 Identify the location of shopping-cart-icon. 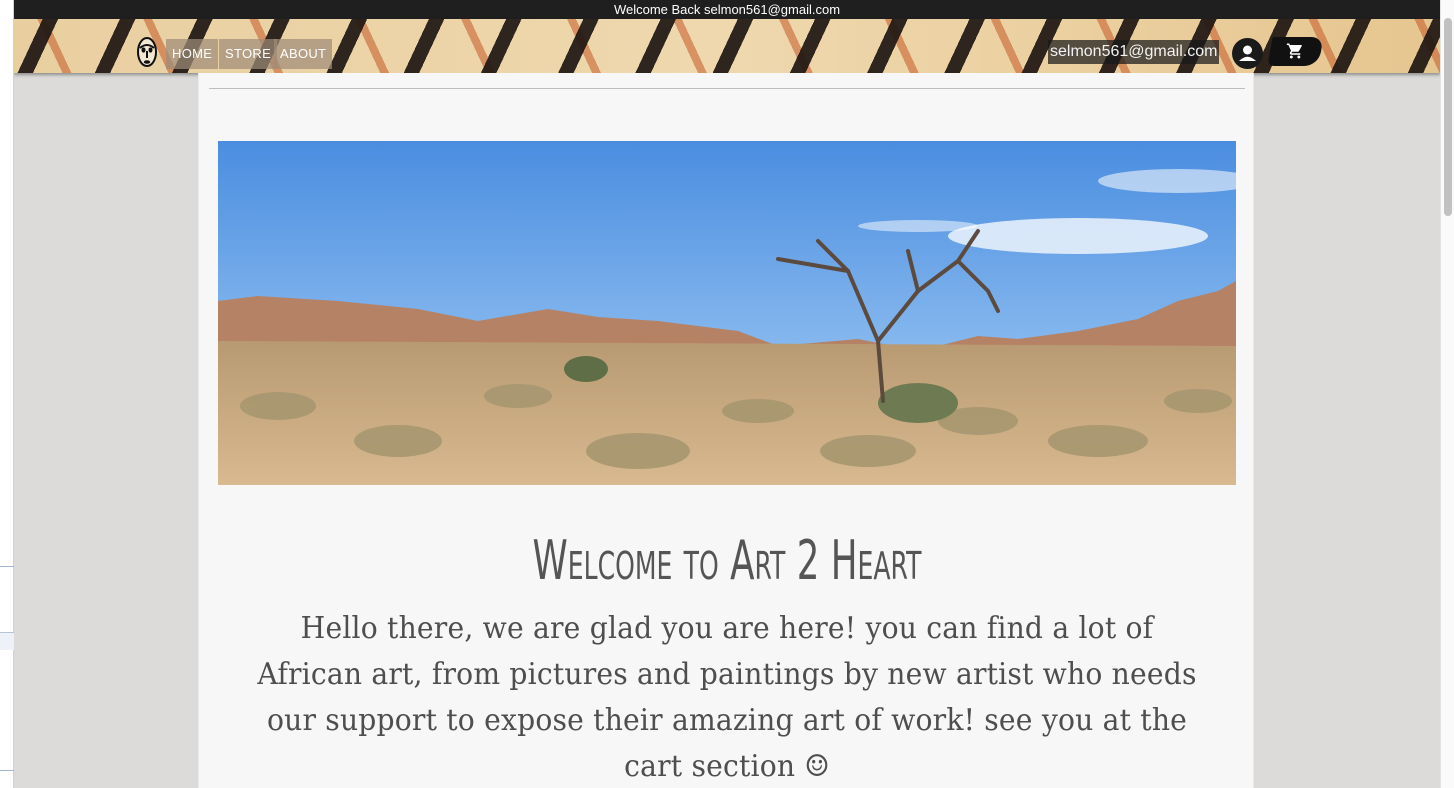
(1294, 51).